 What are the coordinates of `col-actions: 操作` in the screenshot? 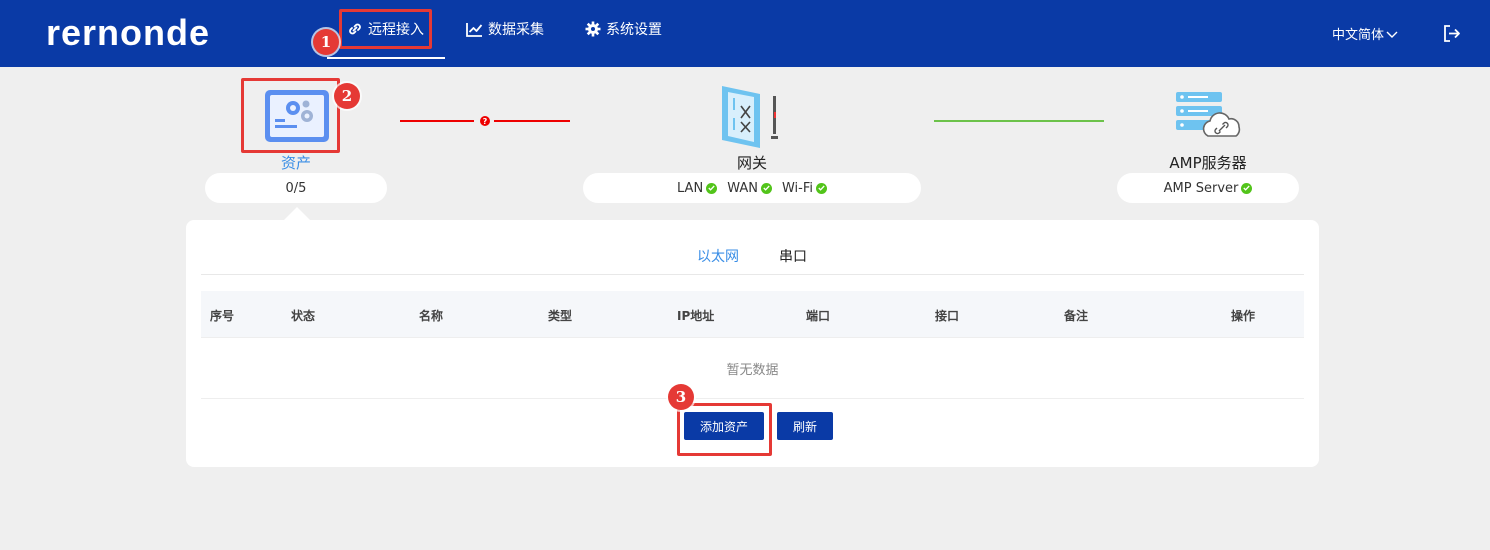 It's located at (1243, 316).